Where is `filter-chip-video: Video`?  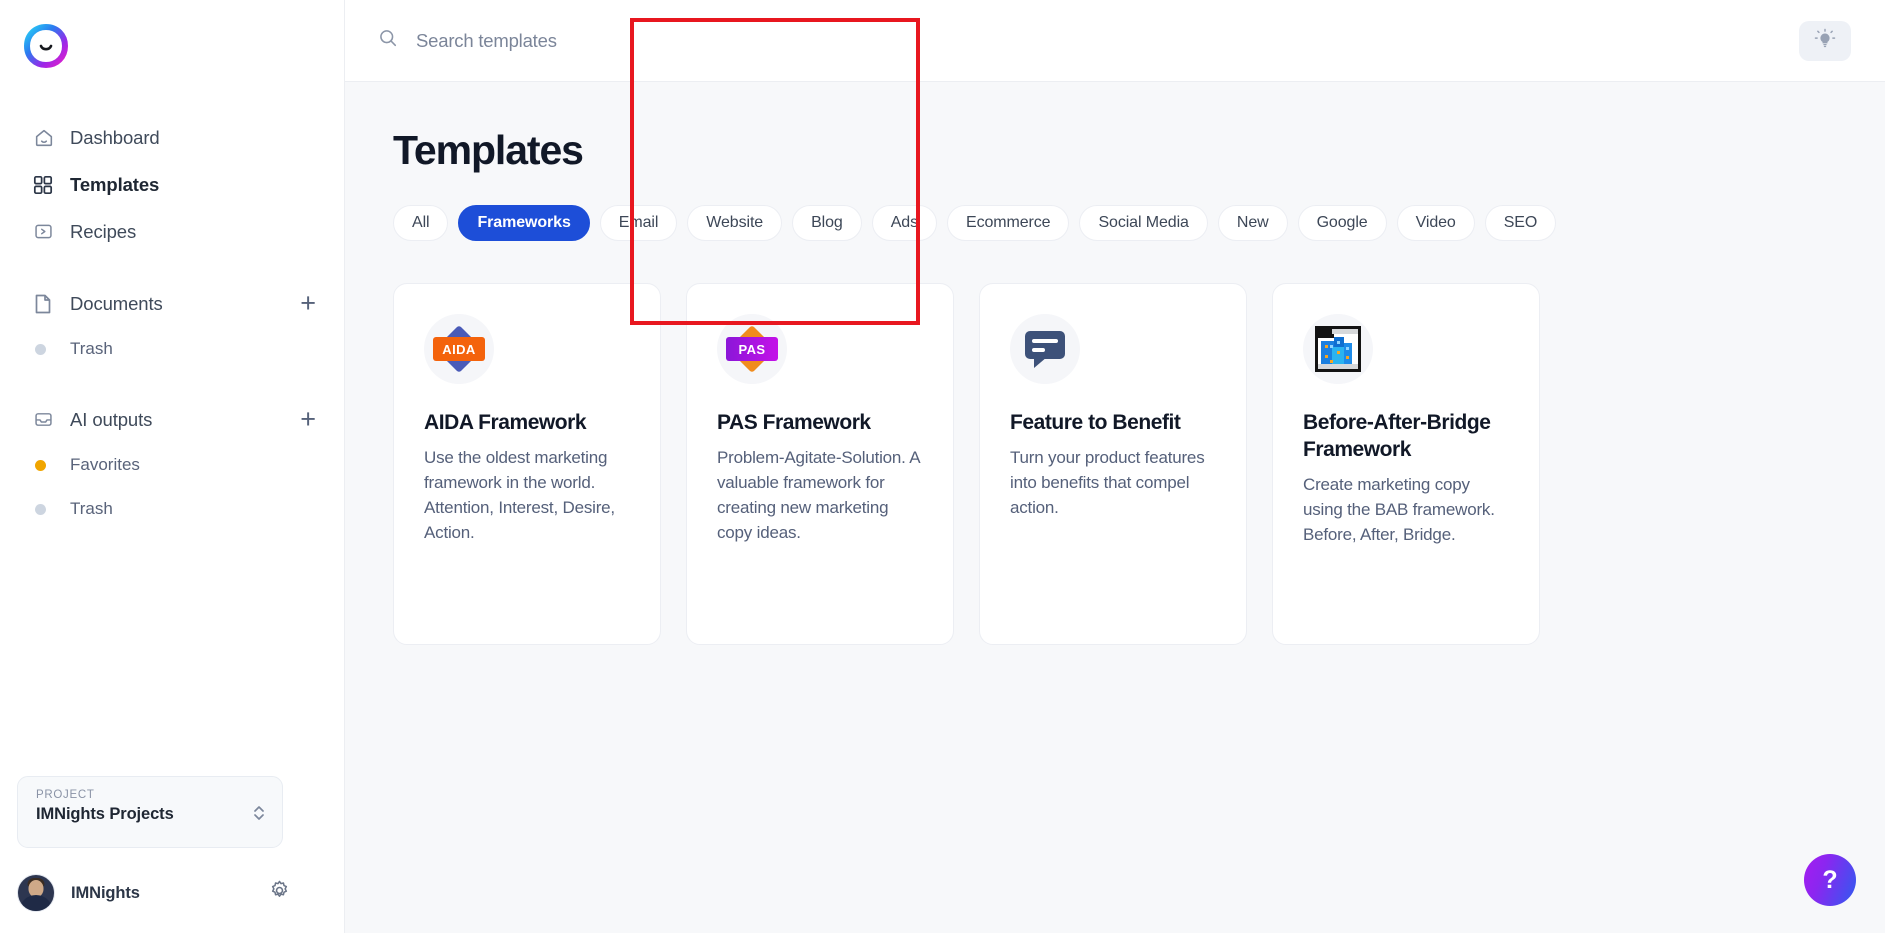
filter-chip-video: Video is located at coordinates (1435, 223).